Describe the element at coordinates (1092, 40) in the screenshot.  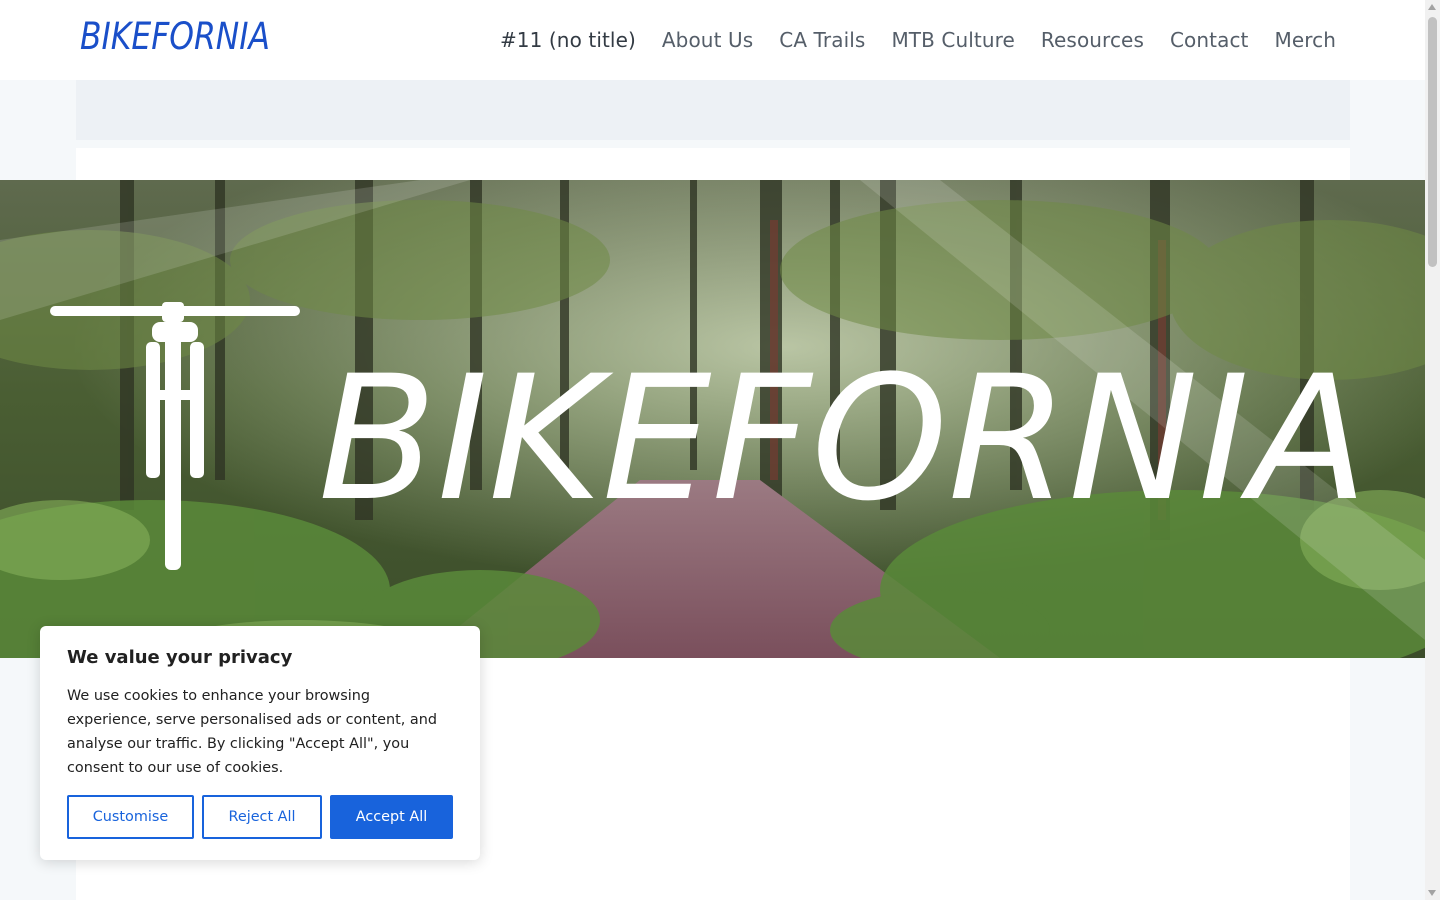
I see `nav-item-resources: Resources` at that location.